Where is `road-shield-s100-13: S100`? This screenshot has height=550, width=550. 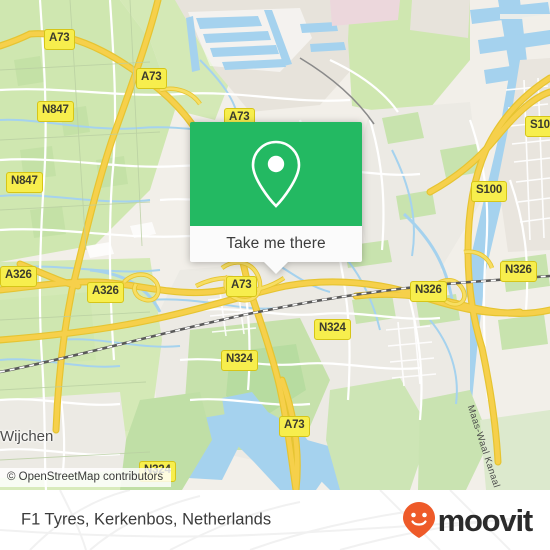
road-shield-s100-13: S100 is located at coordinates (489, 191).